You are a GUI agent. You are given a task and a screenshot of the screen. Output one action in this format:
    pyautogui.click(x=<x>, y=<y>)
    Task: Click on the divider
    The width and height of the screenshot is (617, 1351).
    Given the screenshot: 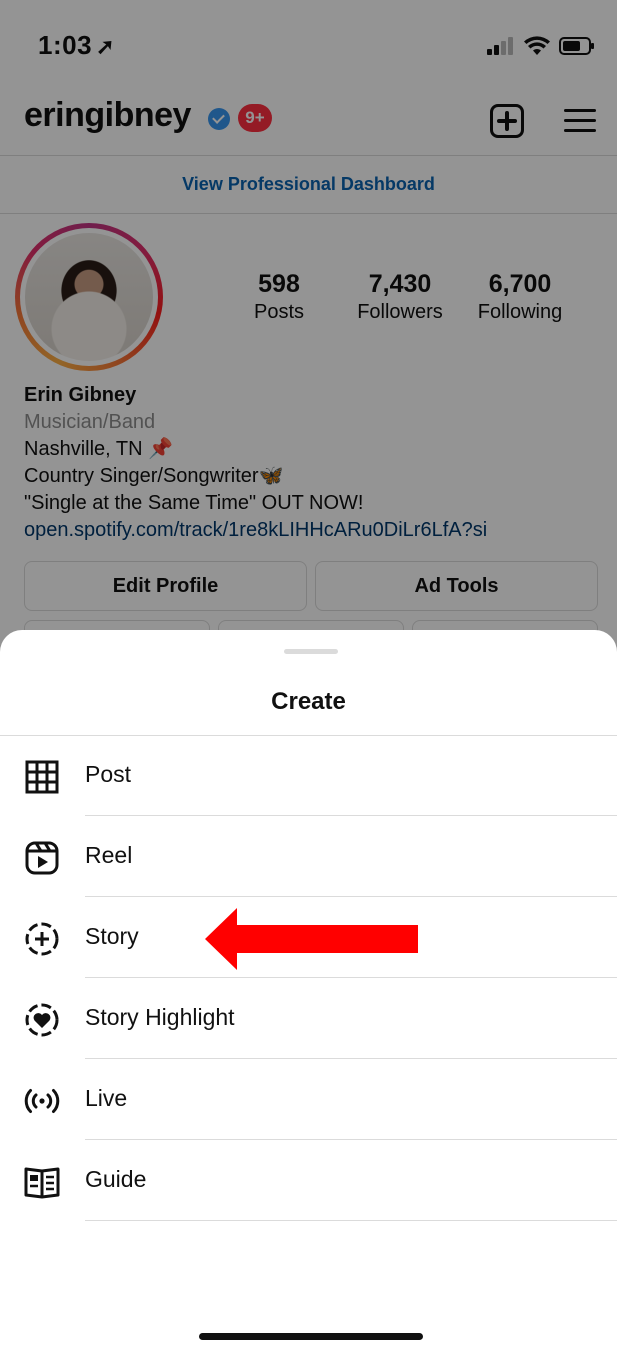 What is the action you would take?
    pyautogui.click(x=351, y=1220)
    